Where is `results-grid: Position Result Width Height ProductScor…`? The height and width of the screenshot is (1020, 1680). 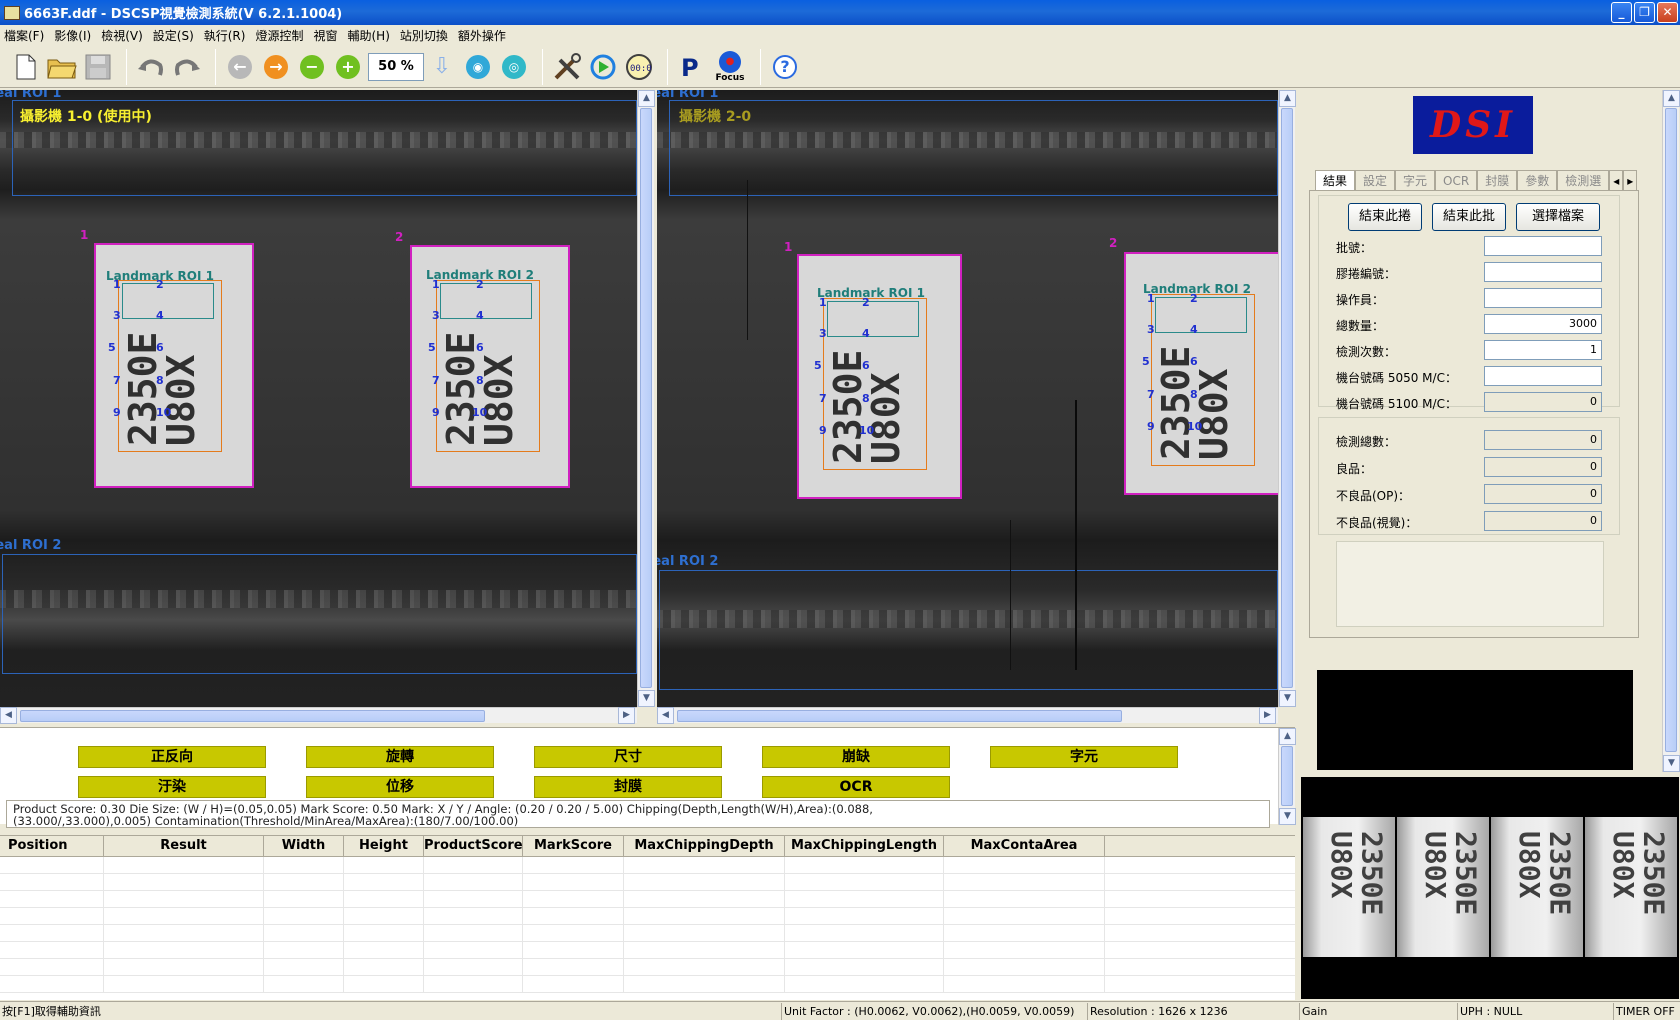 results-grid: Position Result Width Height ProductScor… is located at coordinates (647, 917).